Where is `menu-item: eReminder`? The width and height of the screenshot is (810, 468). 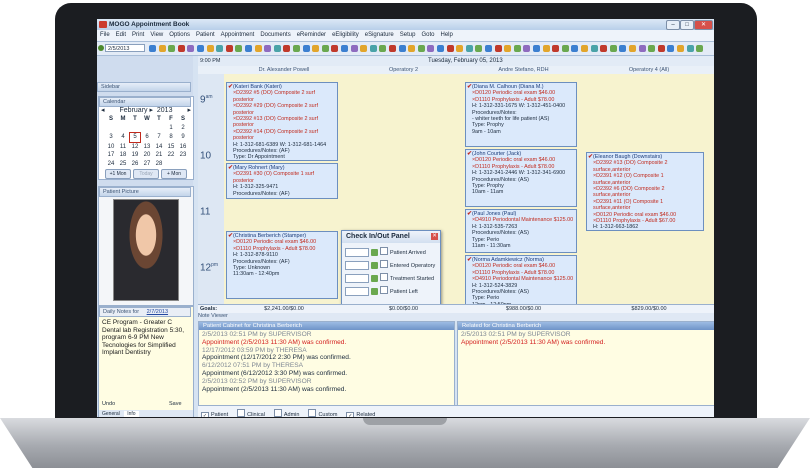
menu-item: eReminder is located at coordinates (311, 34).